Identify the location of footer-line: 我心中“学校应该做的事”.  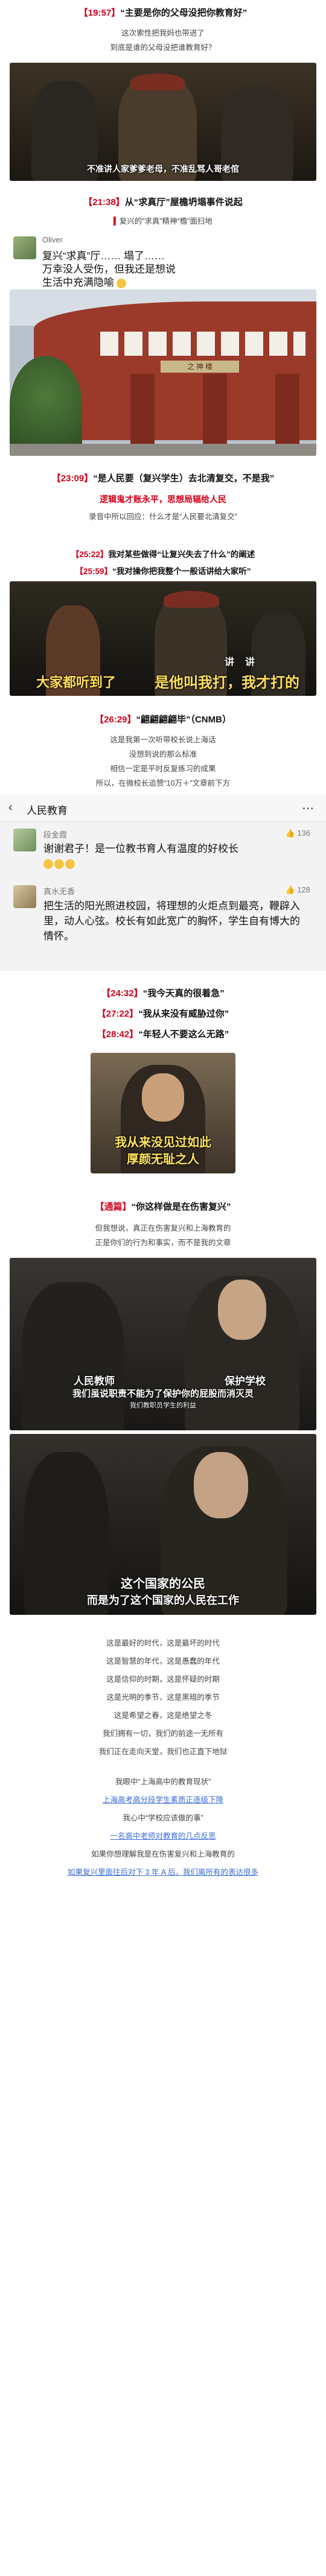
(163, 1818).